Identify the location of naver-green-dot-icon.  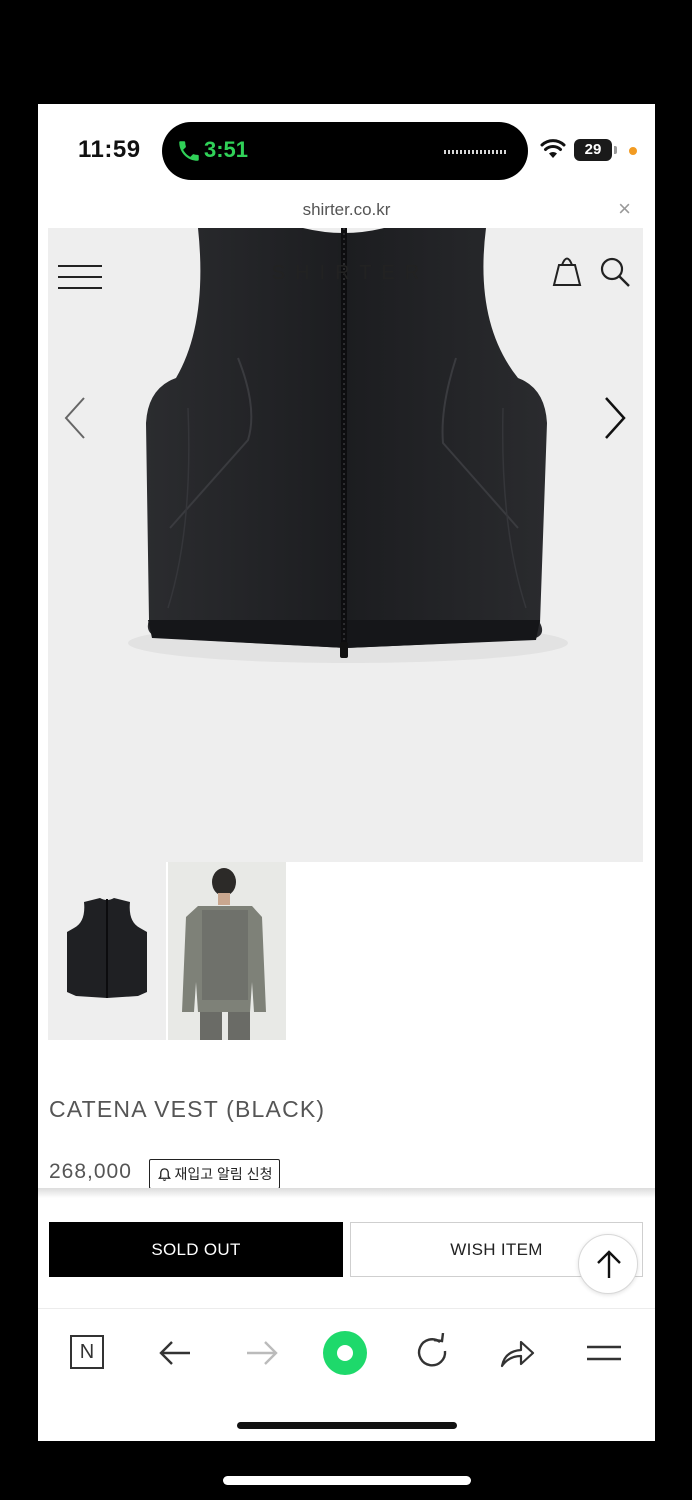
(345, 1353).